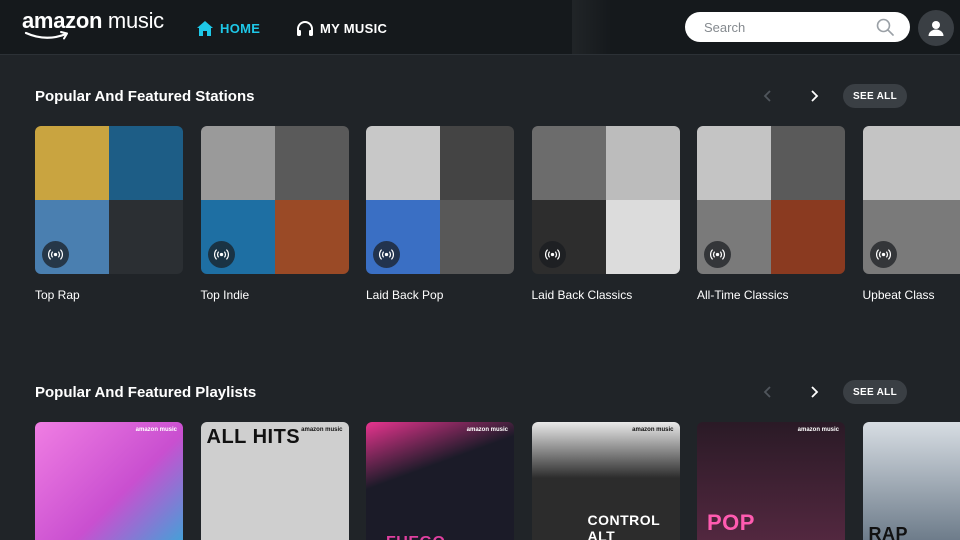 This screenshot has height=540, width=960. I want to click on nav-my-music: MY MUSIC, so click(341, 28).